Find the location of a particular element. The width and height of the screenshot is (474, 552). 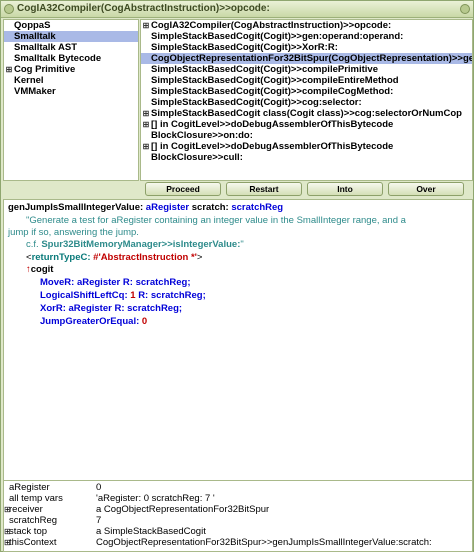

pragma: <returnTypeC: #'AbstractInstruction *'> is located at coordinates (114, 258).